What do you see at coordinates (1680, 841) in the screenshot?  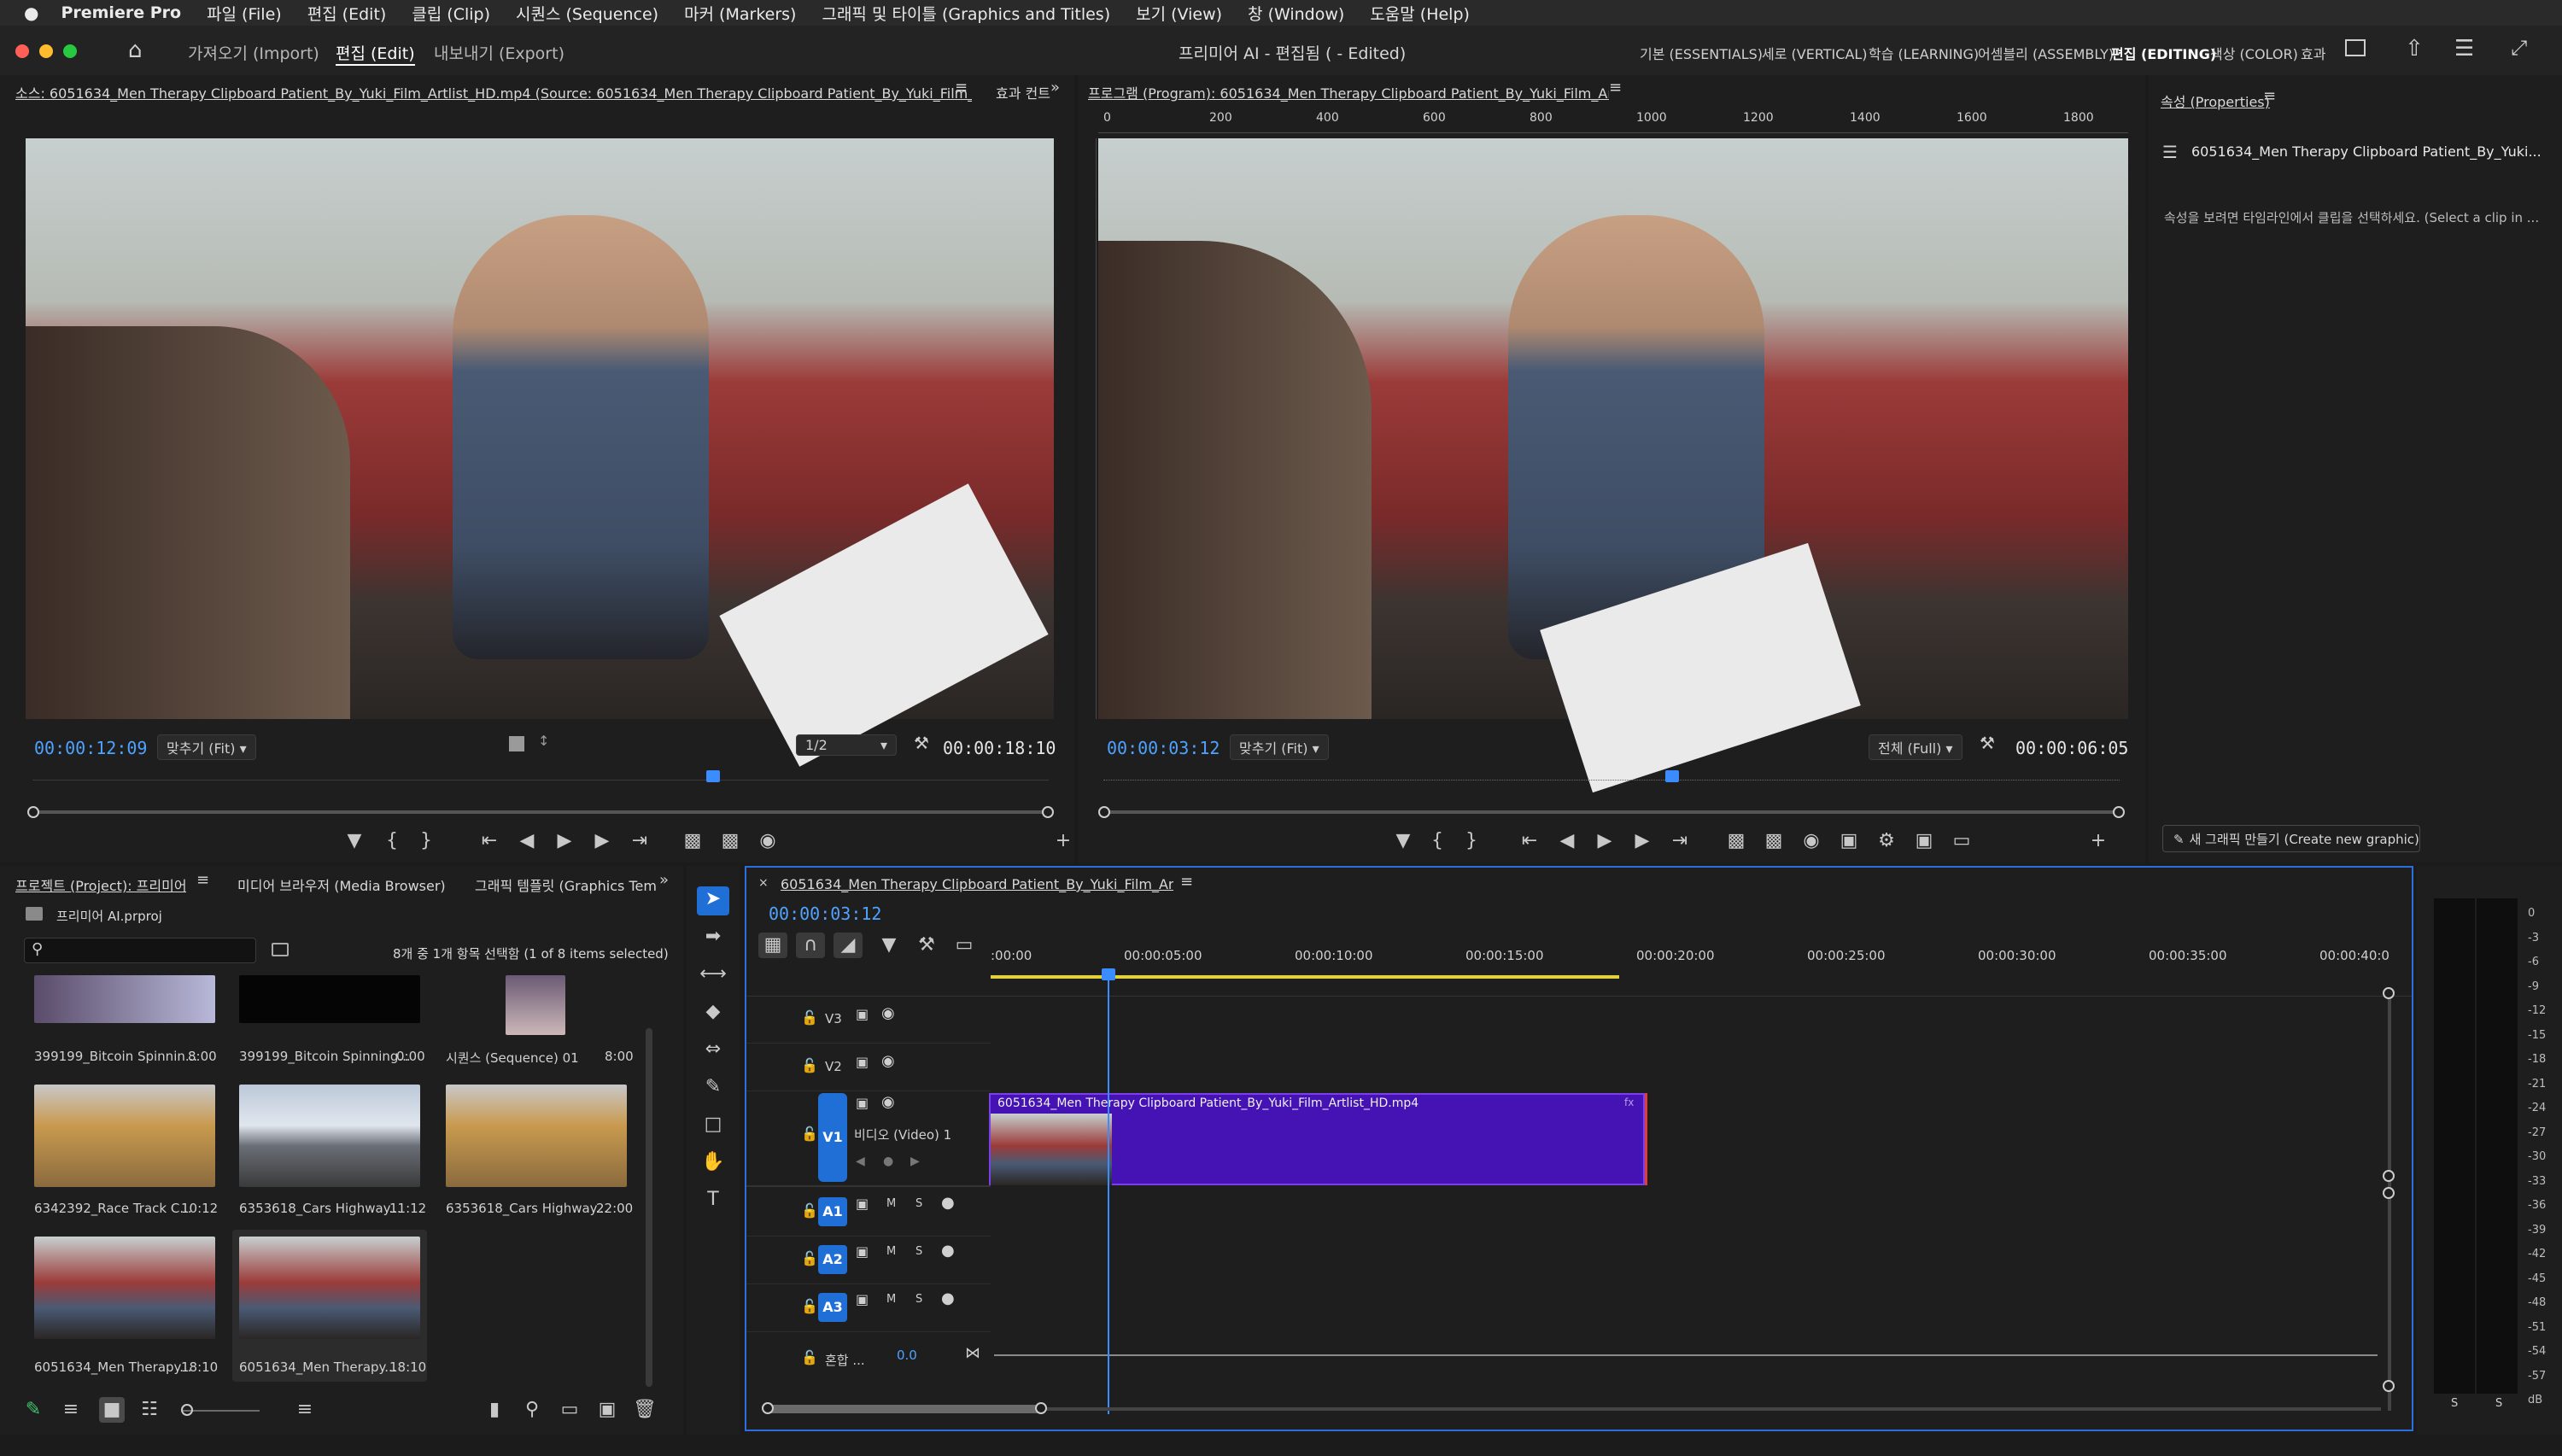 I see `program-go-to-out-icon: ⇥` at bounding box center [1680, 841].